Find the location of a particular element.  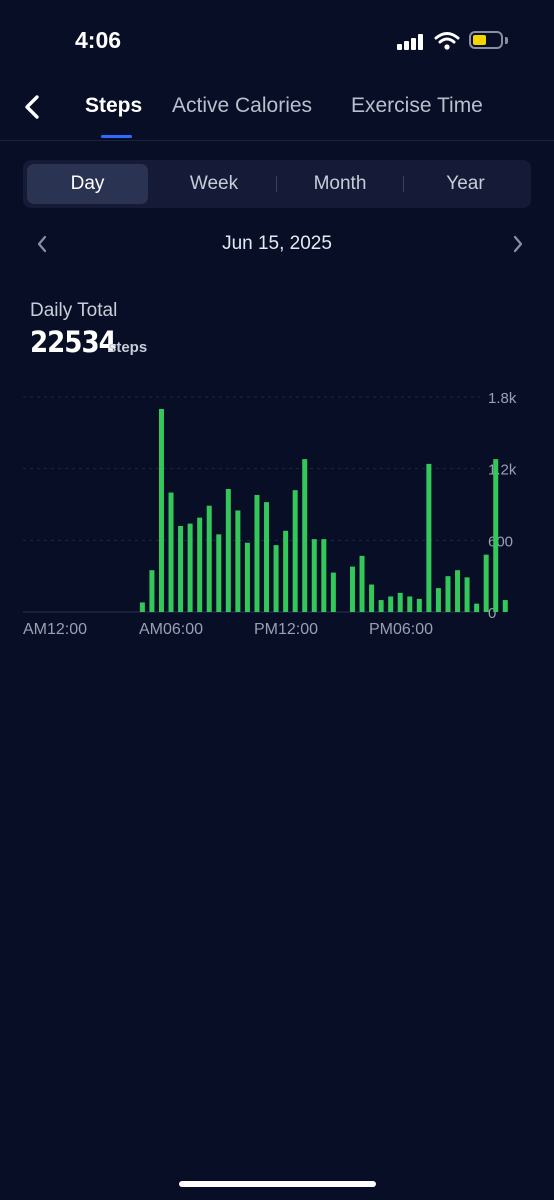

segment-month: Month is located at coordinates (340, 184).